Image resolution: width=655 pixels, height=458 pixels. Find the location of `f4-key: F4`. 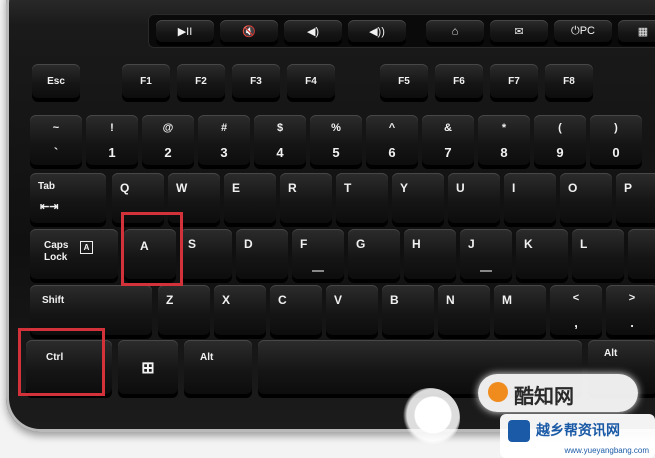

f4-key: F4 is located at coordinates (311, 82).